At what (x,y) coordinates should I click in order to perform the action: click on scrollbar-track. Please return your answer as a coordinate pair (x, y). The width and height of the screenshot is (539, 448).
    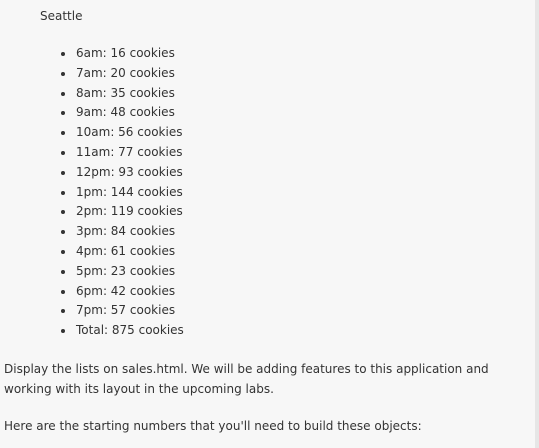
    Looking at the image, I should click on (537, 224).